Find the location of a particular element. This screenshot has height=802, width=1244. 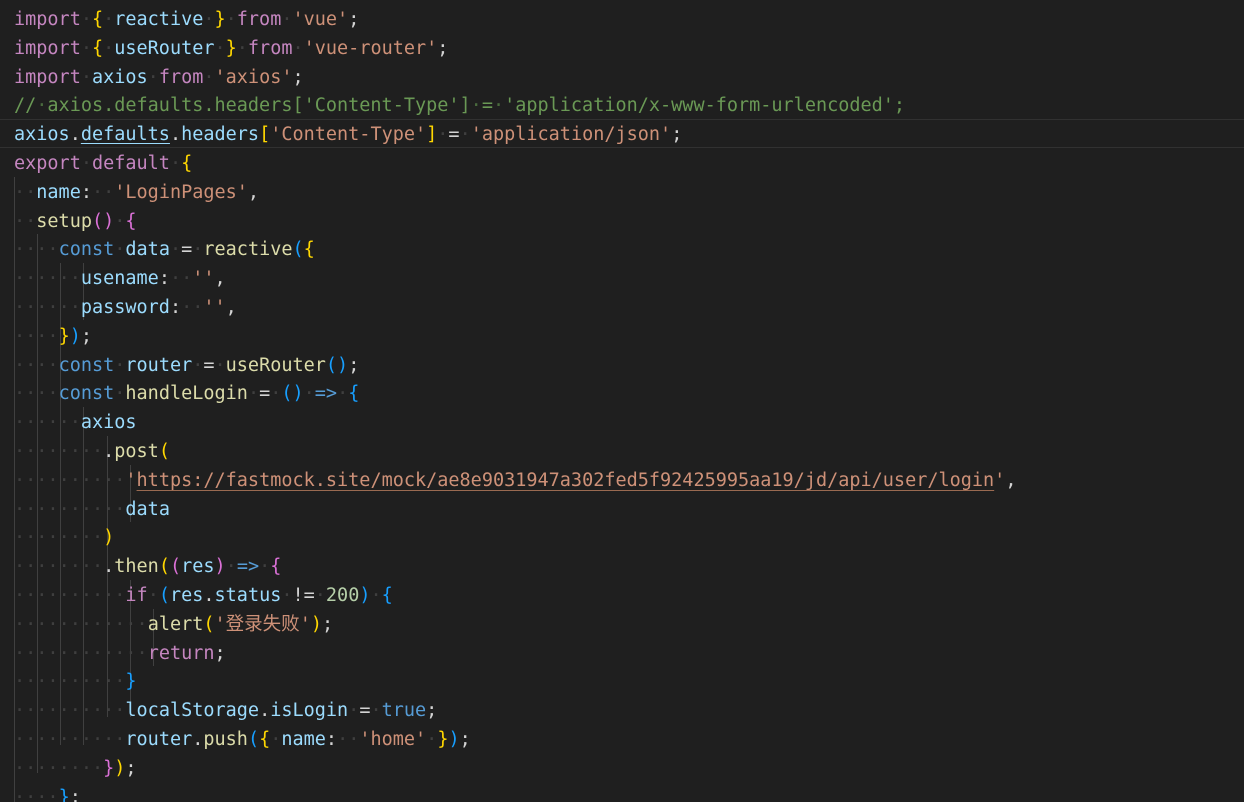

code-line-11: ······password:··'', is located at coordinates (515, 308).